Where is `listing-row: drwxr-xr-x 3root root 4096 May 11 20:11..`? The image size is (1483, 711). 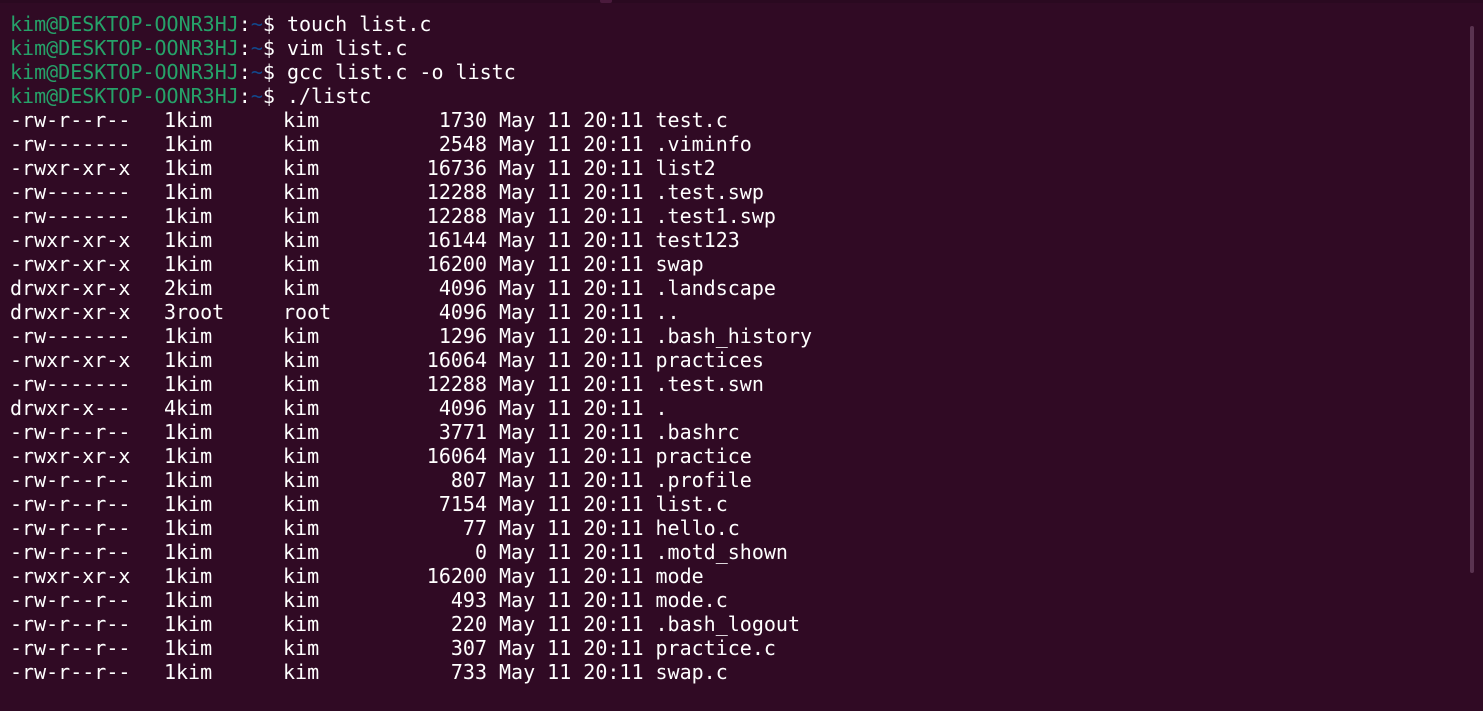
listing-row: drwxr-xr-x 3root root 4096 May 11 20:11.. is located at coordinates (740, 312).